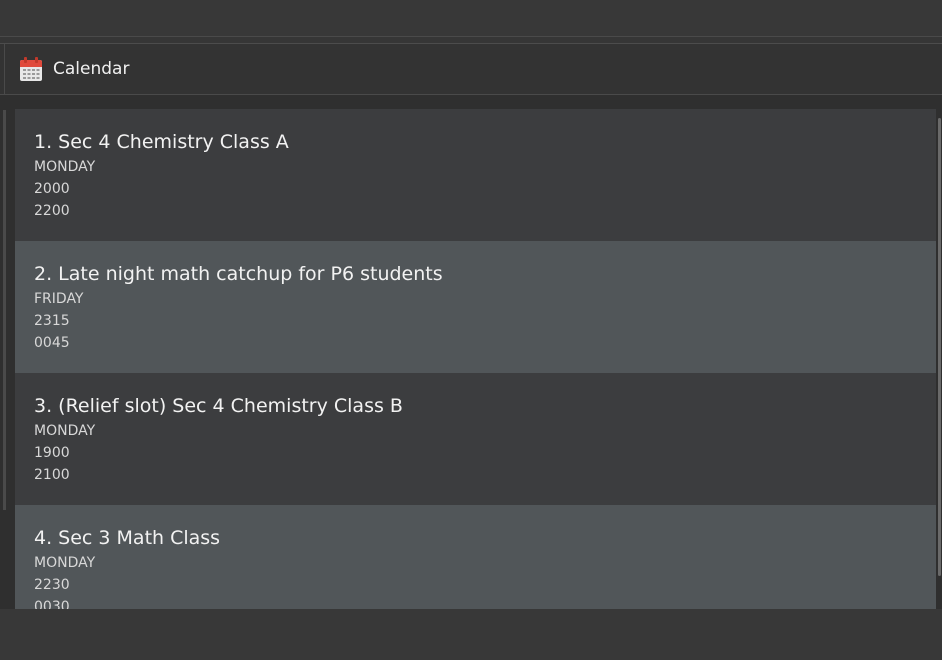 The image size is (942, 660). Describe the element at coordinates (52, 585) in the screenshot. I see `class-start-time: 2230` at that location.